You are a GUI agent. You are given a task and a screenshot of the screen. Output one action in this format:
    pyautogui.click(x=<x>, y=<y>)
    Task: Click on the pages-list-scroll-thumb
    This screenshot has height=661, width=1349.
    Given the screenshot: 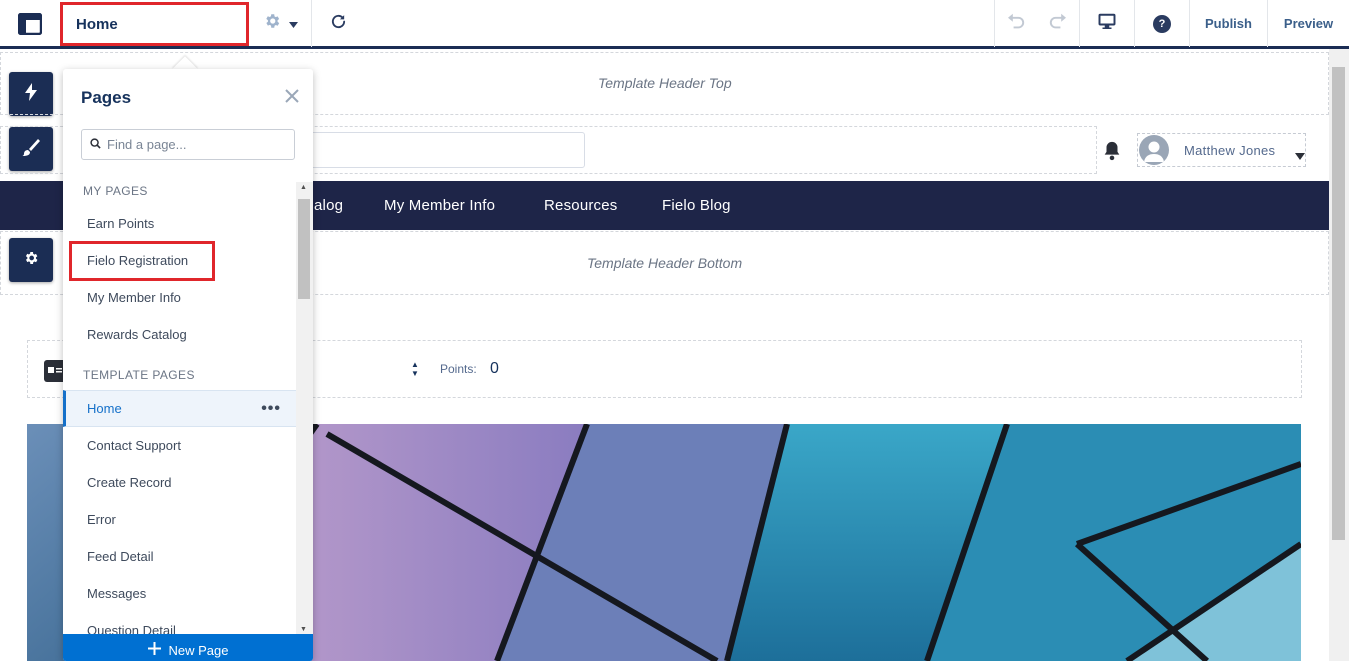 What is the action you would take?
    pyautogui.click(x=304, y=249)
    